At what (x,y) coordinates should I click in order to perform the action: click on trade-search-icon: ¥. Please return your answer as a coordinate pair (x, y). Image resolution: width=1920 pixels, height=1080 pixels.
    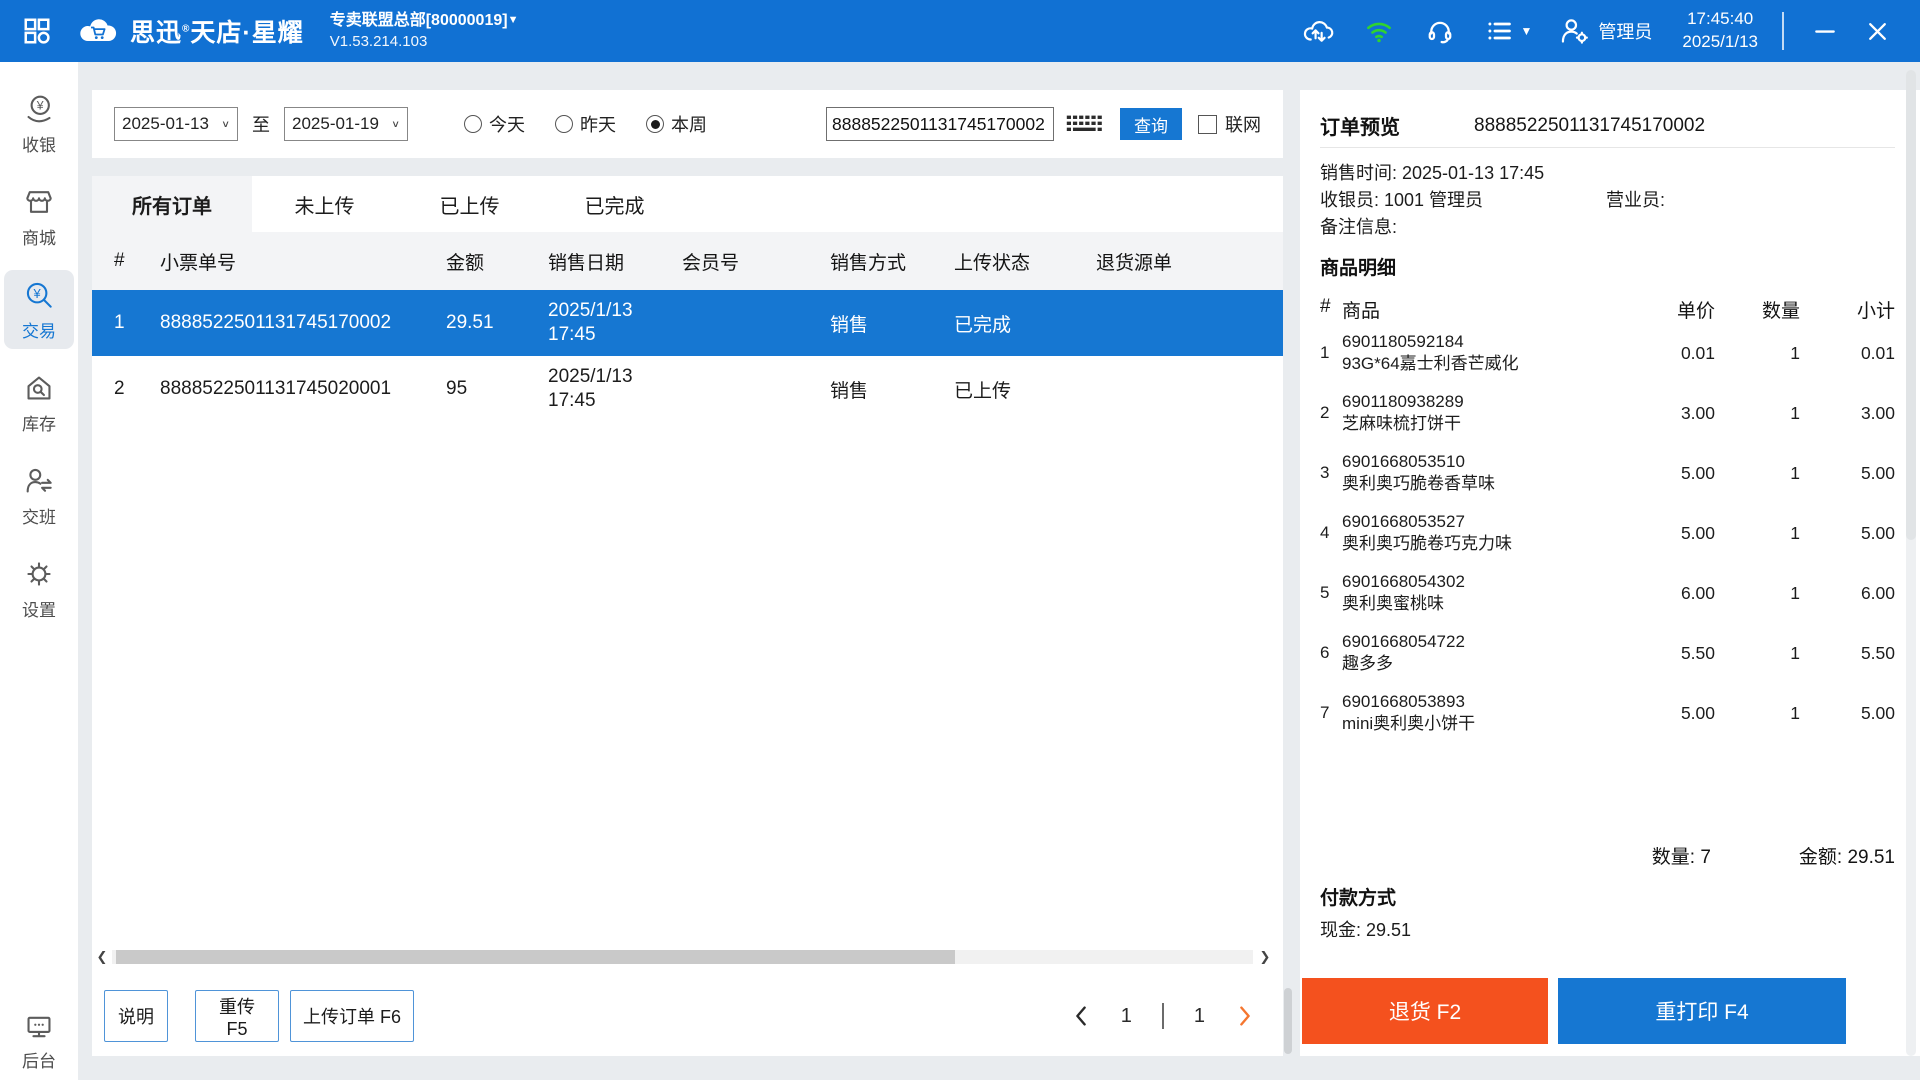
    Looking at the image, I should click on (39, 295).